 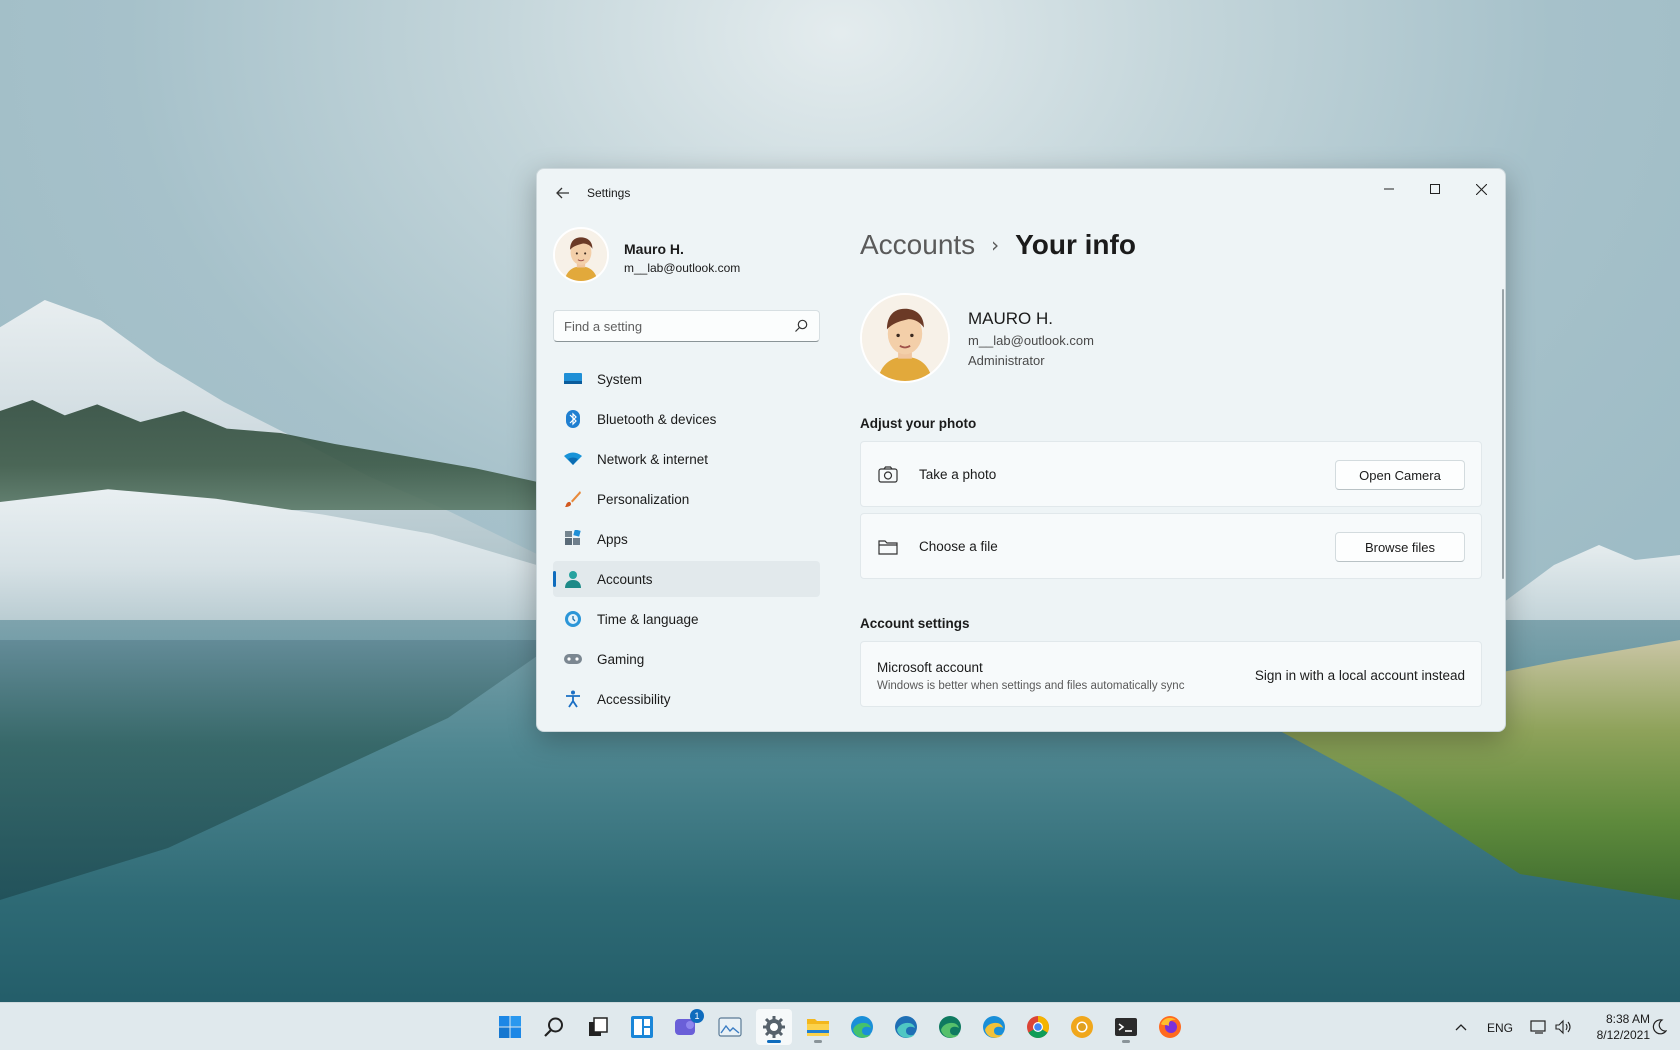 I want to click on widgets-button, so click(x=642, y=1027).